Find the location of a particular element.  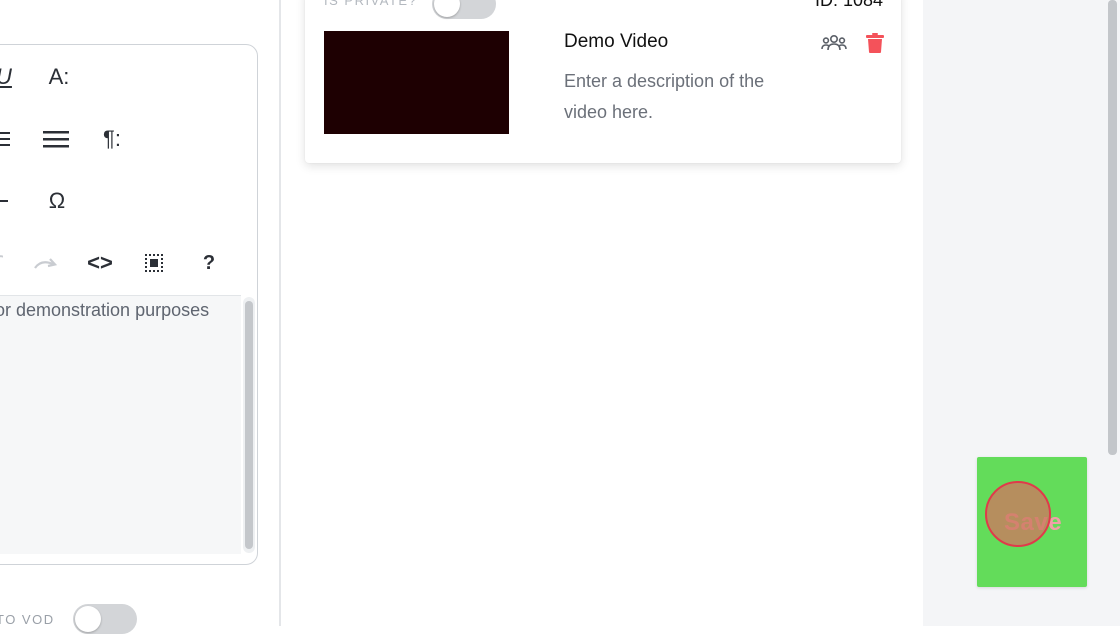

is-private-toggle-knob is located at coordinates (447, 8).